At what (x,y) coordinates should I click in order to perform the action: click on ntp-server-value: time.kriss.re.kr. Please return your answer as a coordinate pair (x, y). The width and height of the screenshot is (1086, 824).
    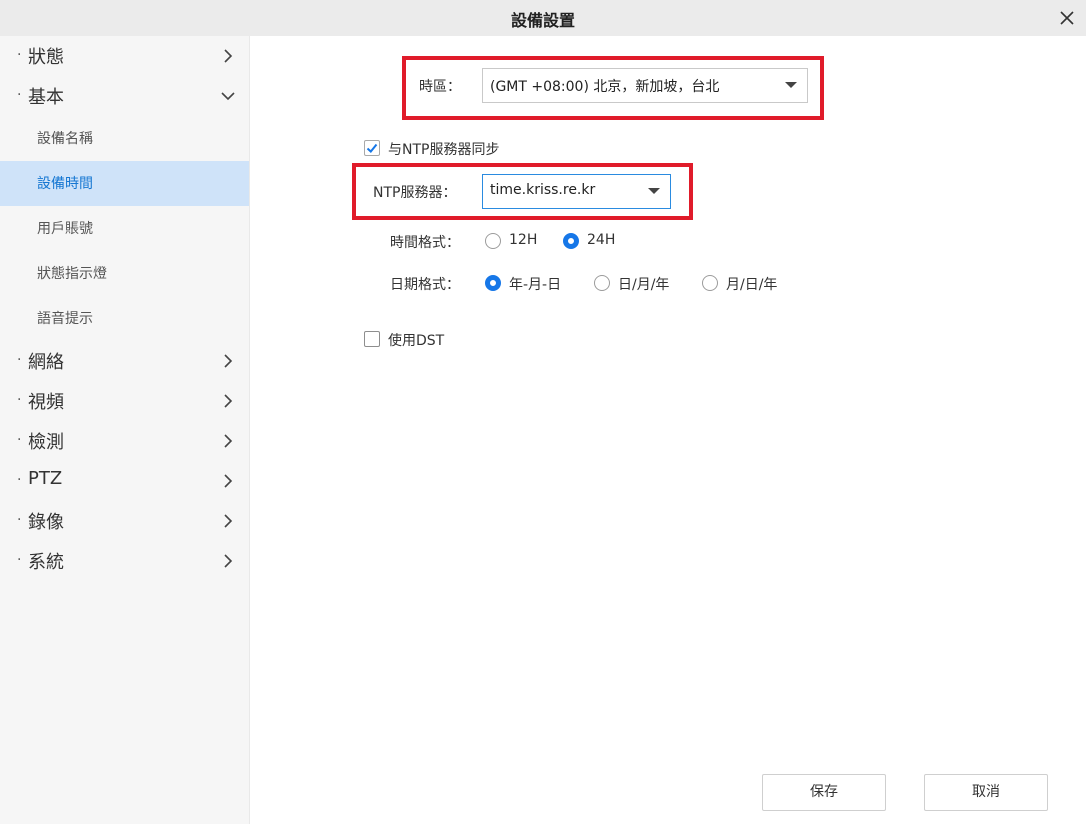
    Looking at the image, I should click on (543, 190).